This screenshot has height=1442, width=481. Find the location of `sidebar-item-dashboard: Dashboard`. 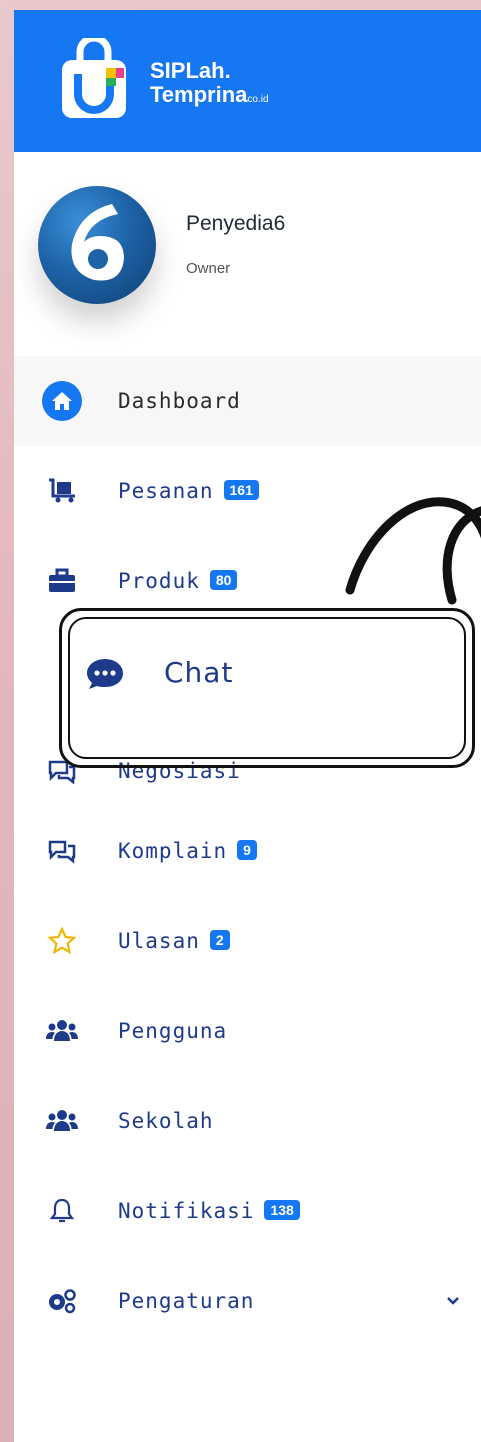

sidebar-item-dashboard: Dashboard is located at coordinates (247, 401).